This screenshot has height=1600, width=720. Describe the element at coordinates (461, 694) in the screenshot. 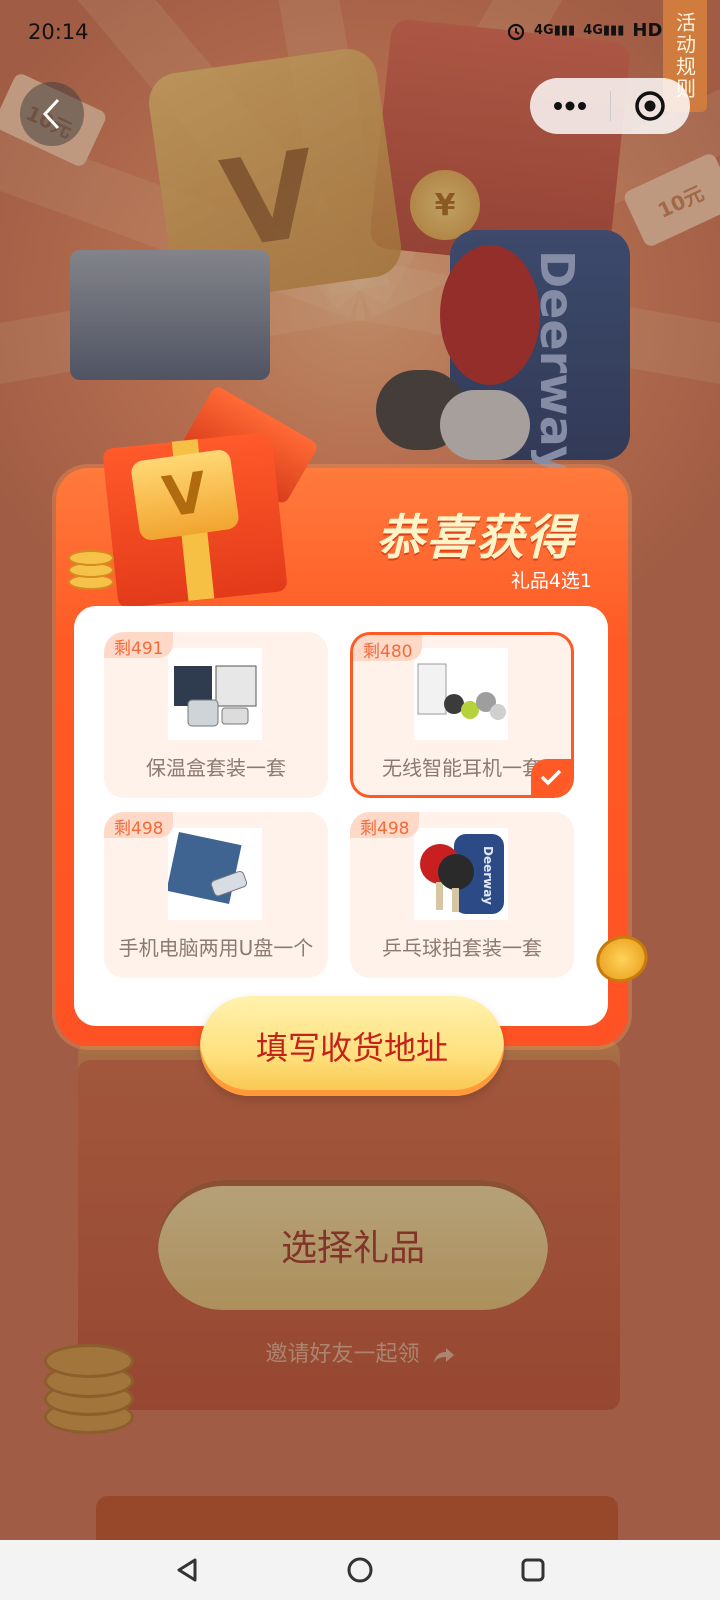

I see `earbuds-image` at that location.